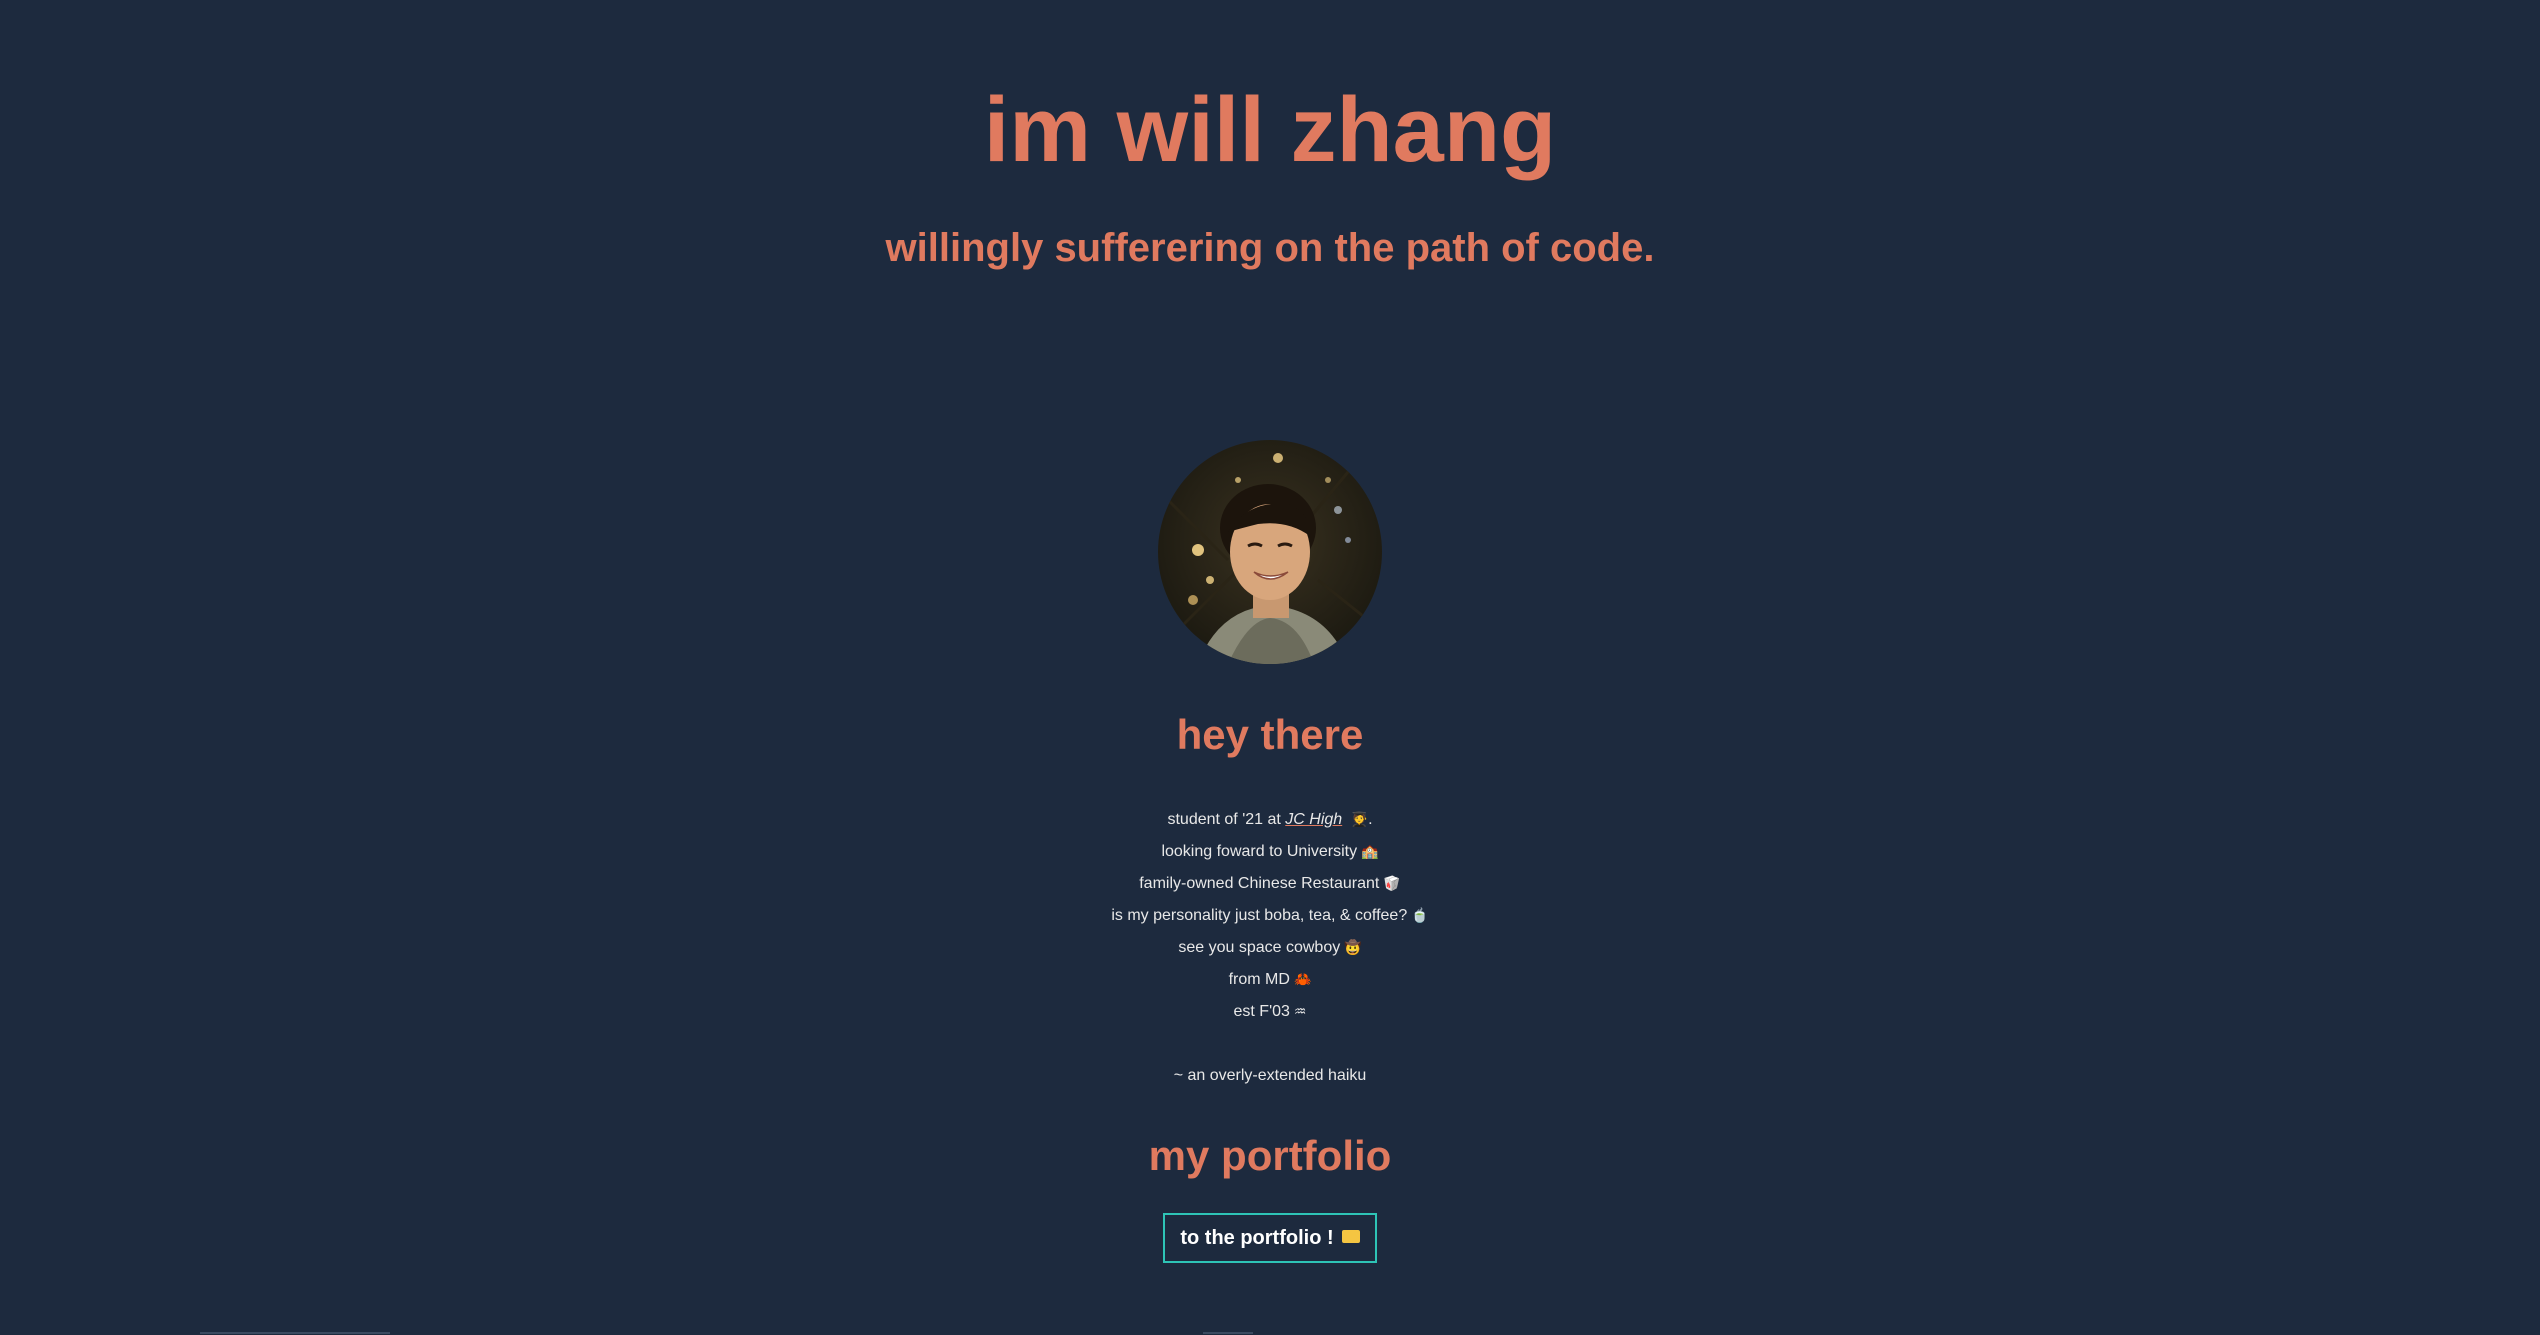 This screenshot has height=1335, width=2540. Describe the element at coordinates (1359, 820) in the screenshot. I see `student-icon: 🧑‍🎓` at that location.